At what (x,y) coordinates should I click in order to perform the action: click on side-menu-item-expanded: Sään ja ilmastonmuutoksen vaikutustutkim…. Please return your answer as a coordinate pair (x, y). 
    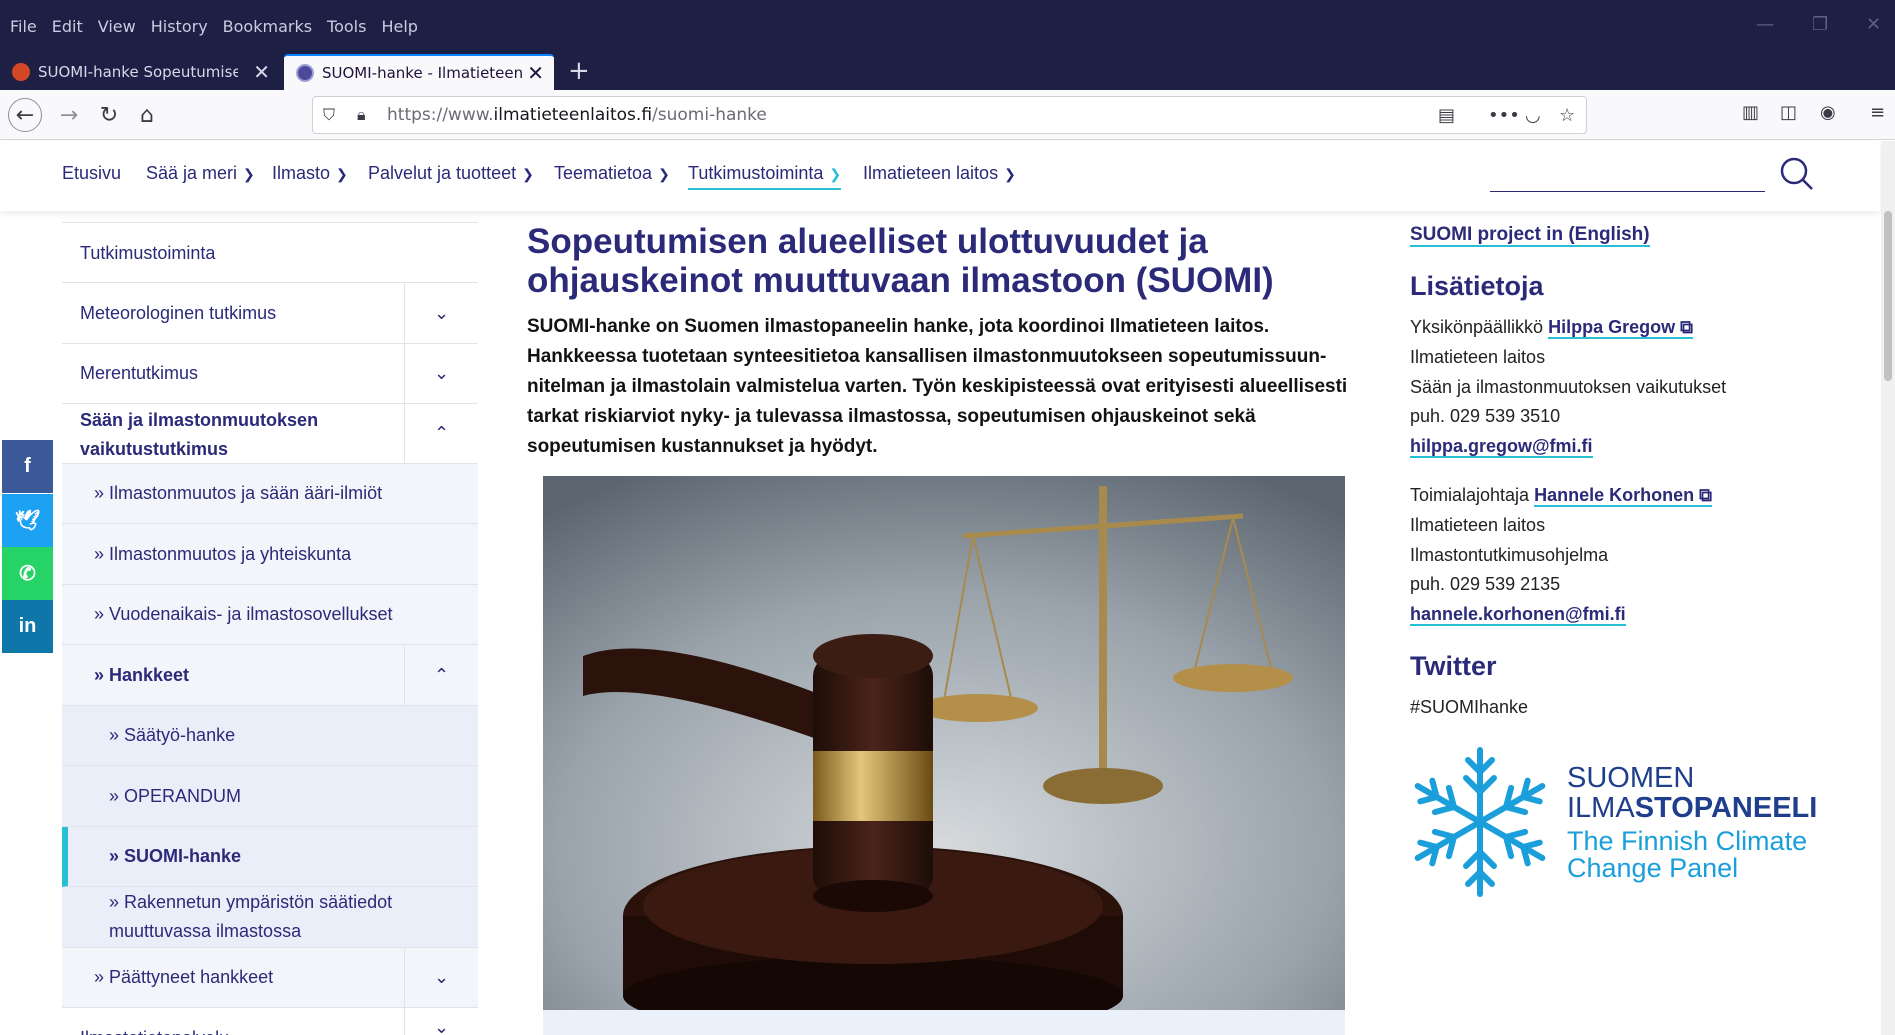
    Looking at the image, I should click on (270, 434).